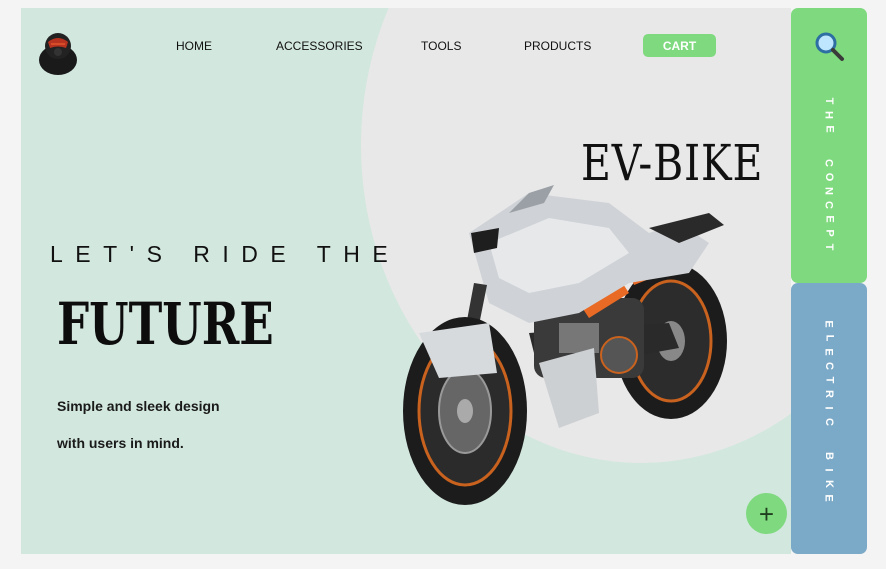  I want to click on electric-bike-label-letter: K, so click(829, 484).